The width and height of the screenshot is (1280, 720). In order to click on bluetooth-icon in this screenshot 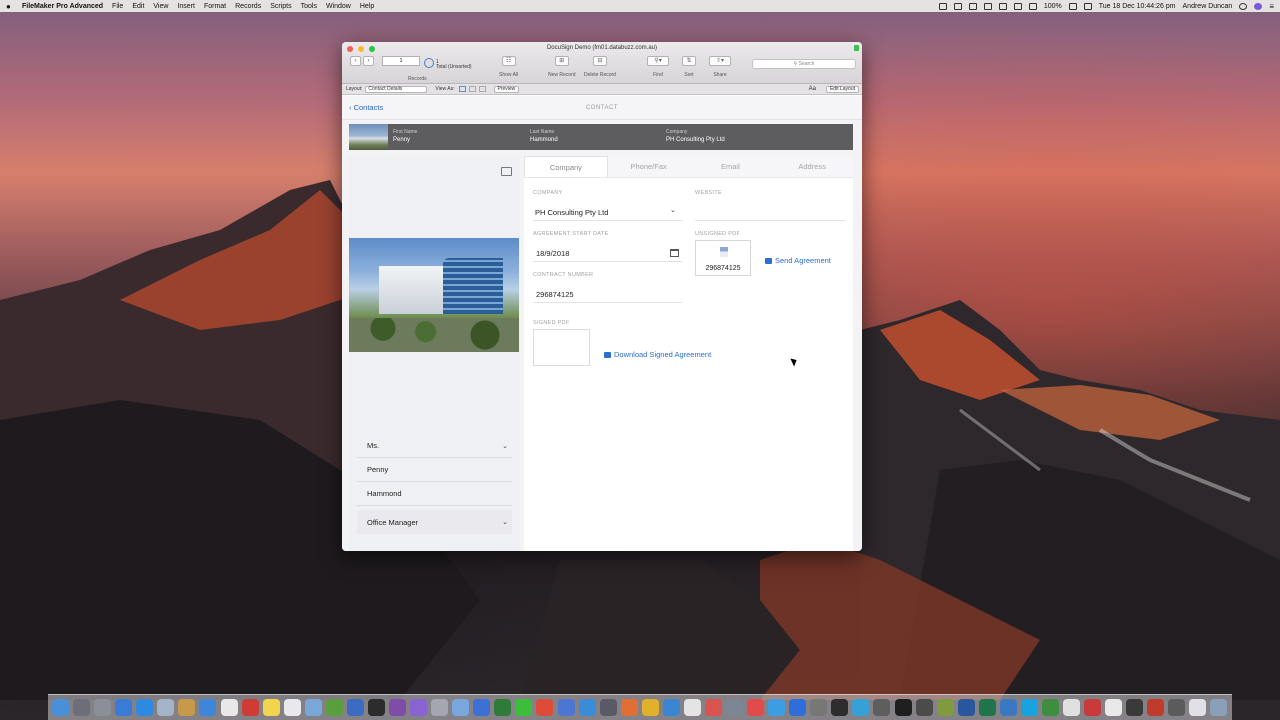, I will do `click(1002, 6)`.